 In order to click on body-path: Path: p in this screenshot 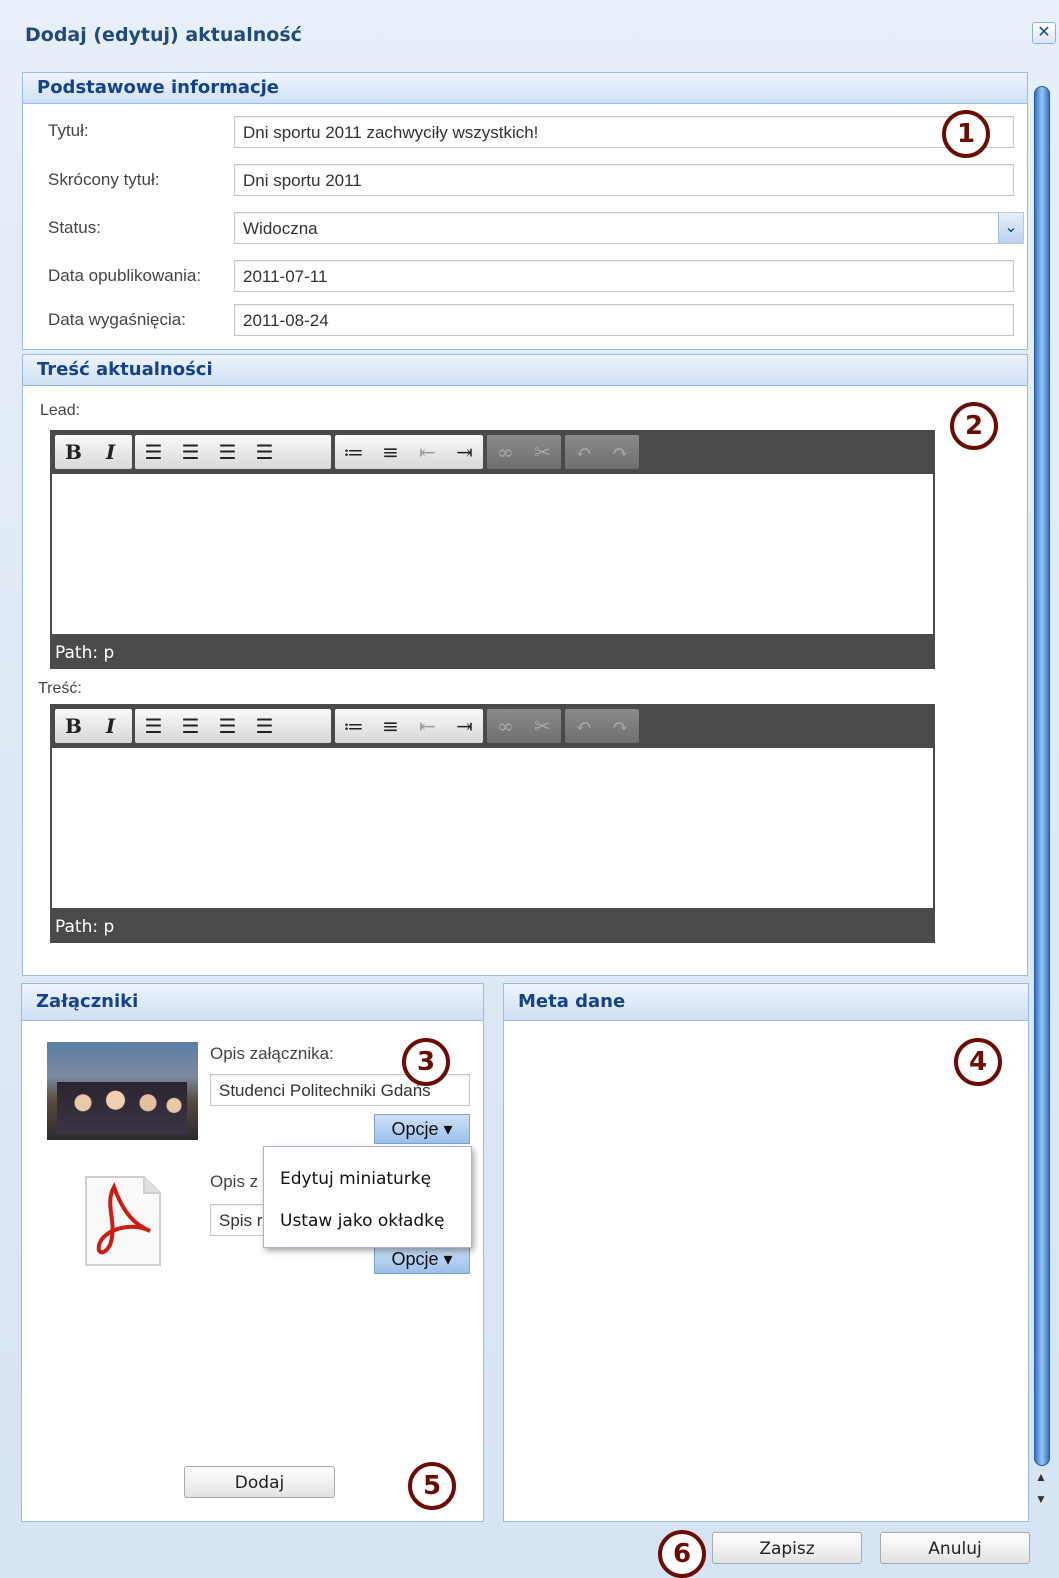, I will do `click(492, 925)`.